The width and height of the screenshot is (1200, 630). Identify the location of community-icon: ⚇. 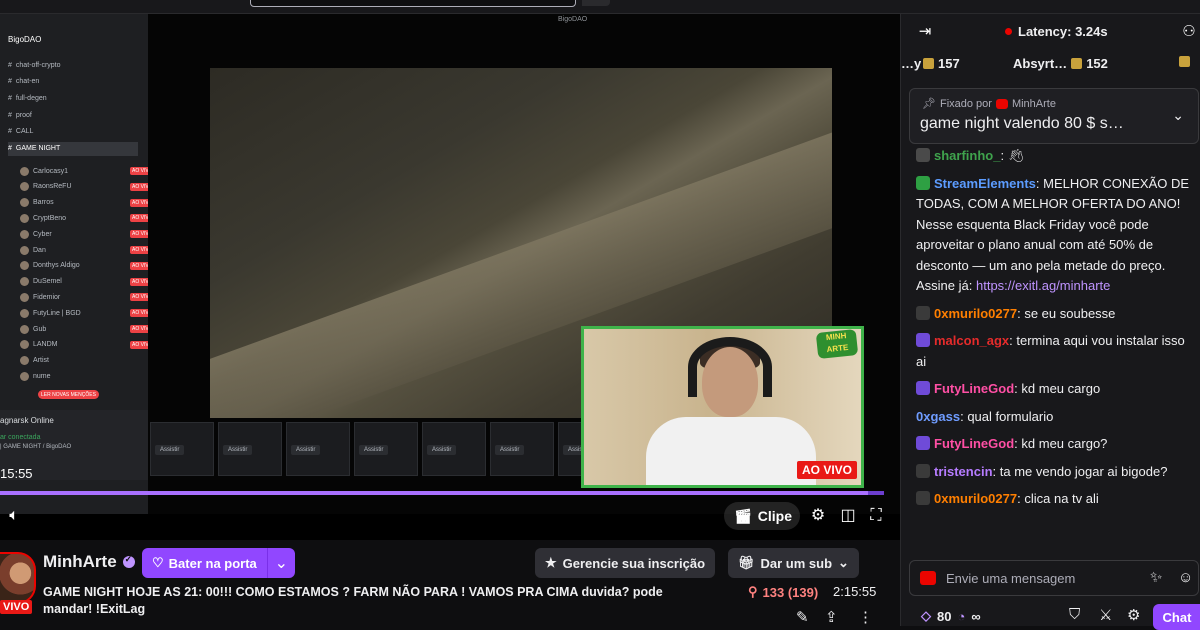
(1189, 32).